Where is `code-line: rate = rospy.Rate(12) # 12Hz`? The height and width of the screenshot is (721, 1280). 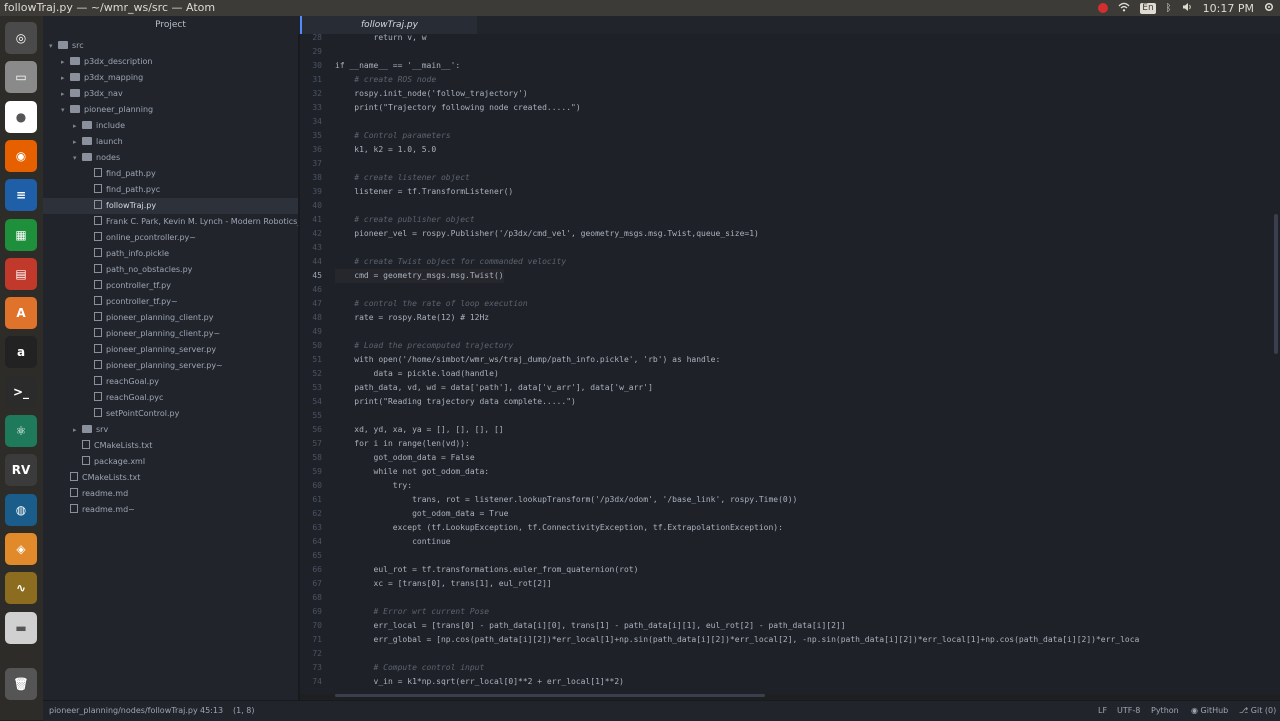 code-line: rate = rospy.Rate(12) # 12Hz is located at coordinates (412, 318).